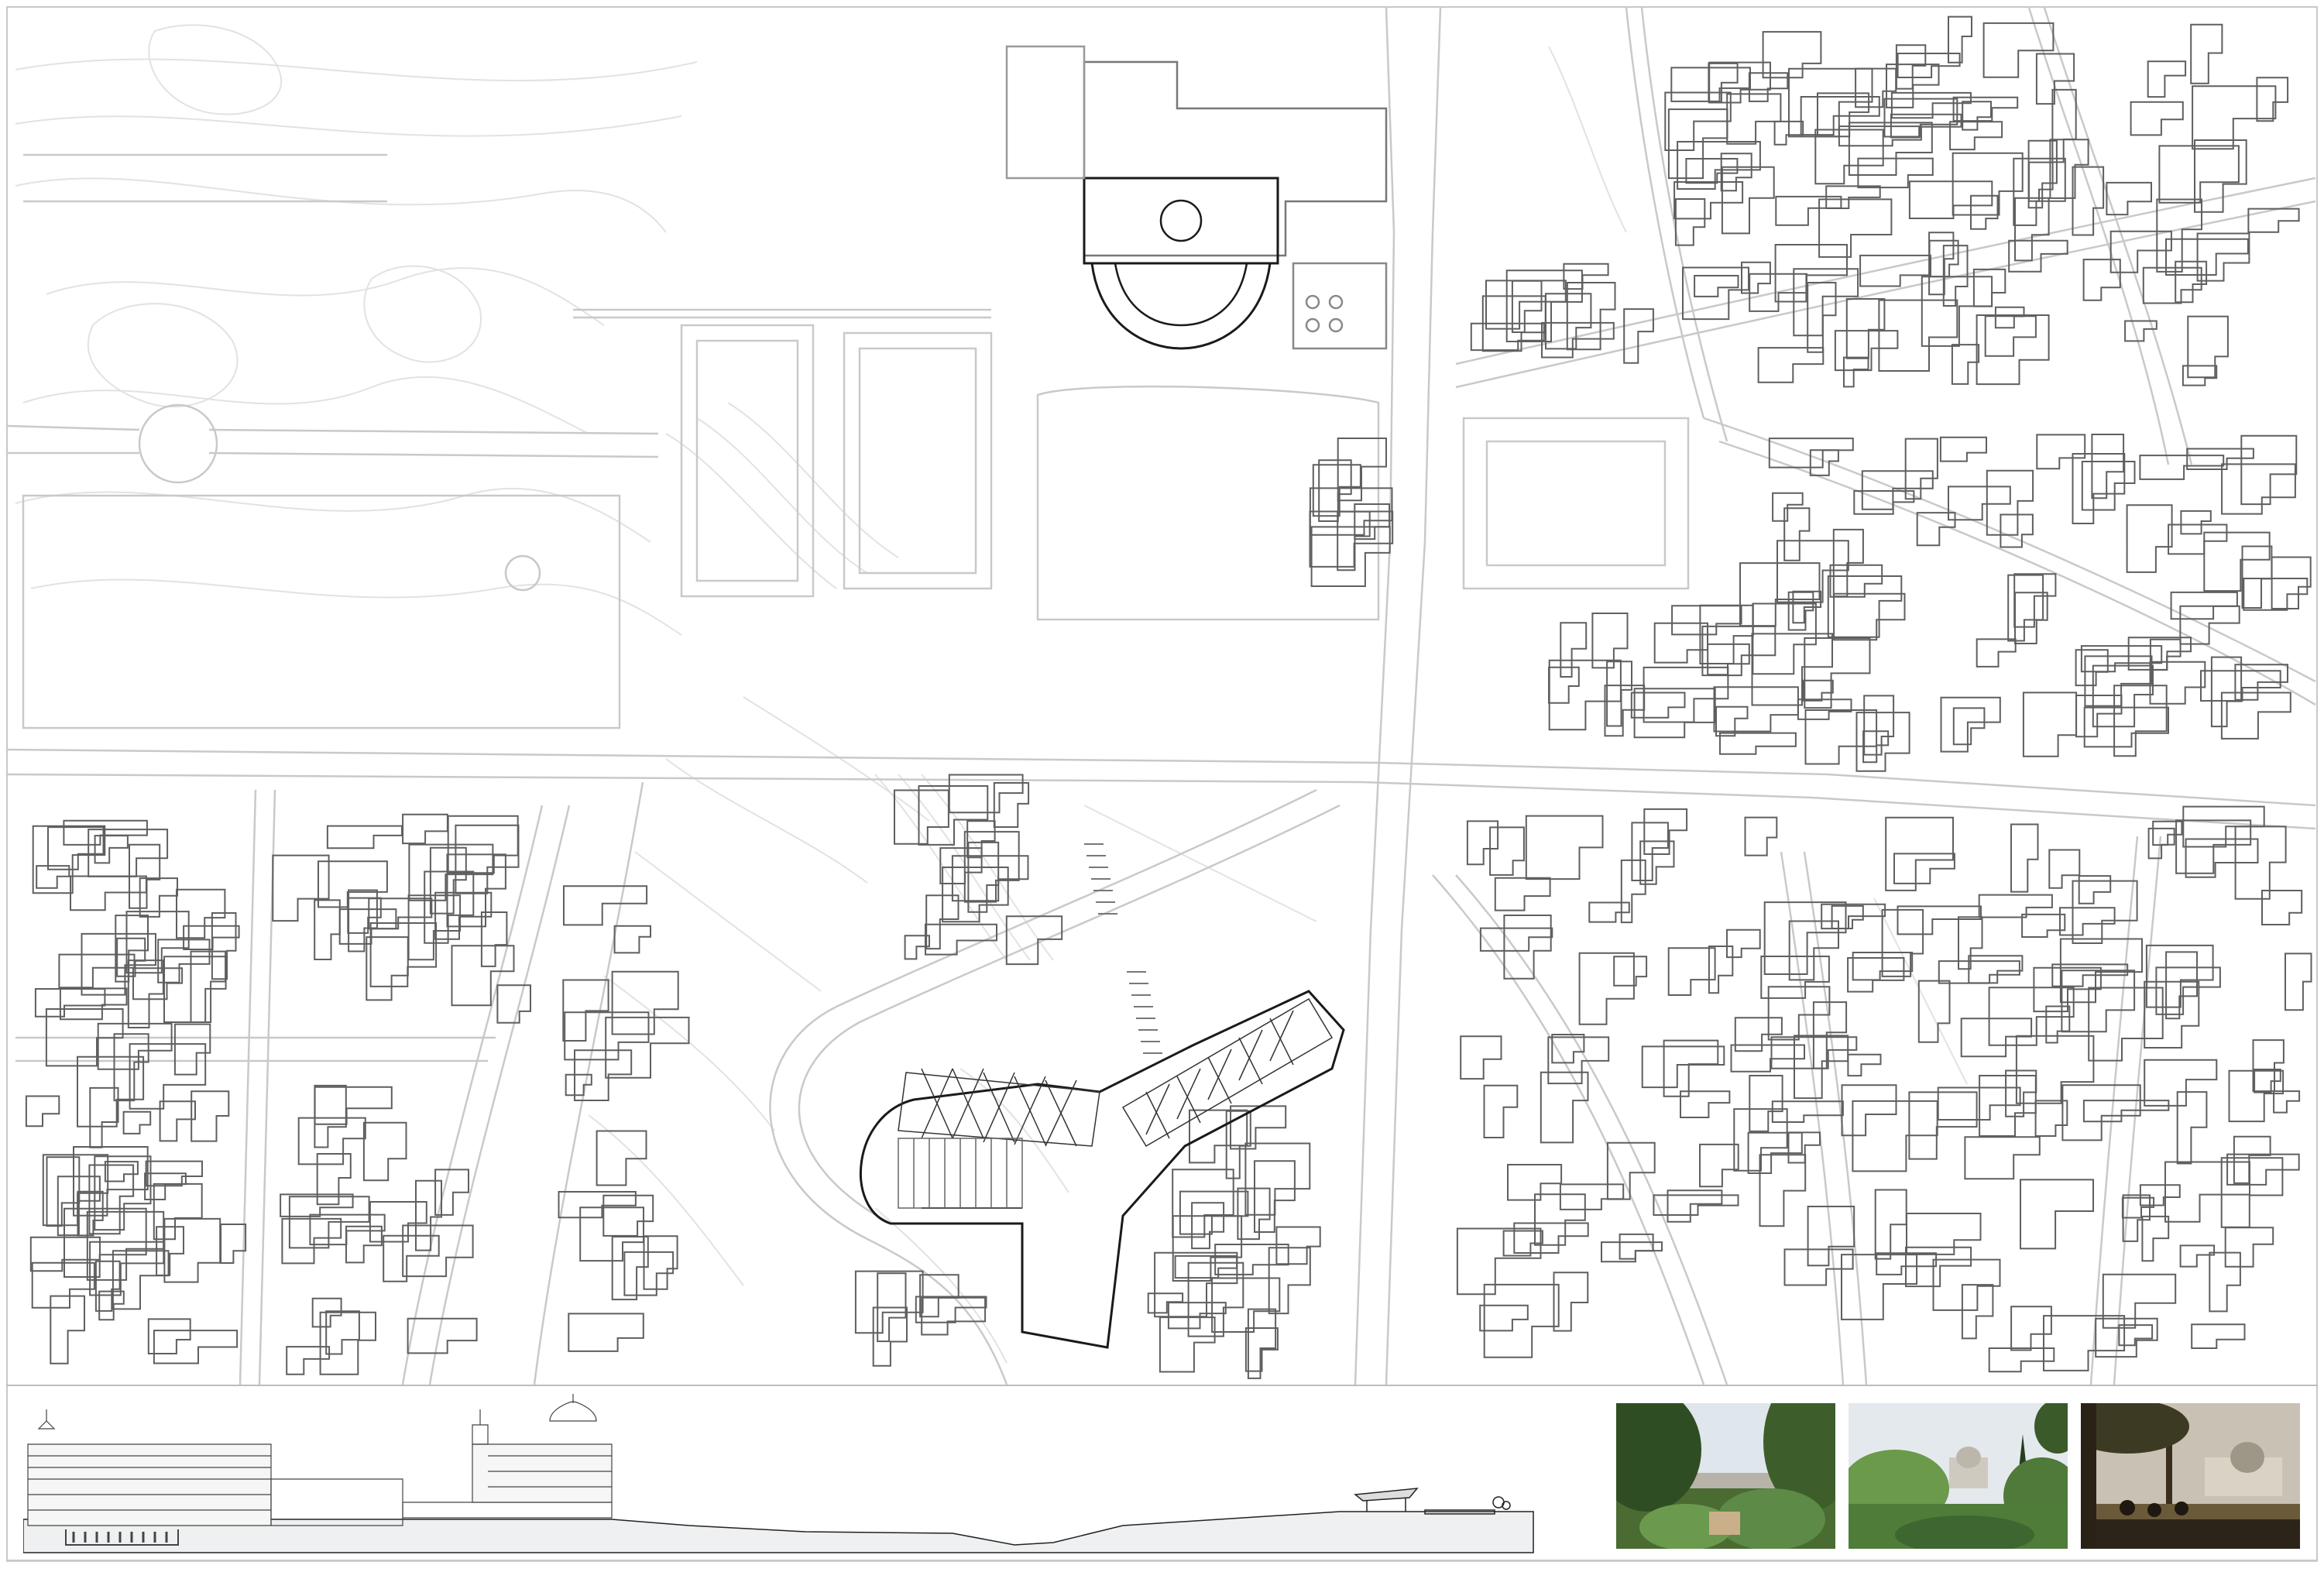 This screenshot has height=1572, width=2324. Describe the element at coordinates (2190, 1476) in the screenshot. I see `site-photo-terrace-sunset` at that location.